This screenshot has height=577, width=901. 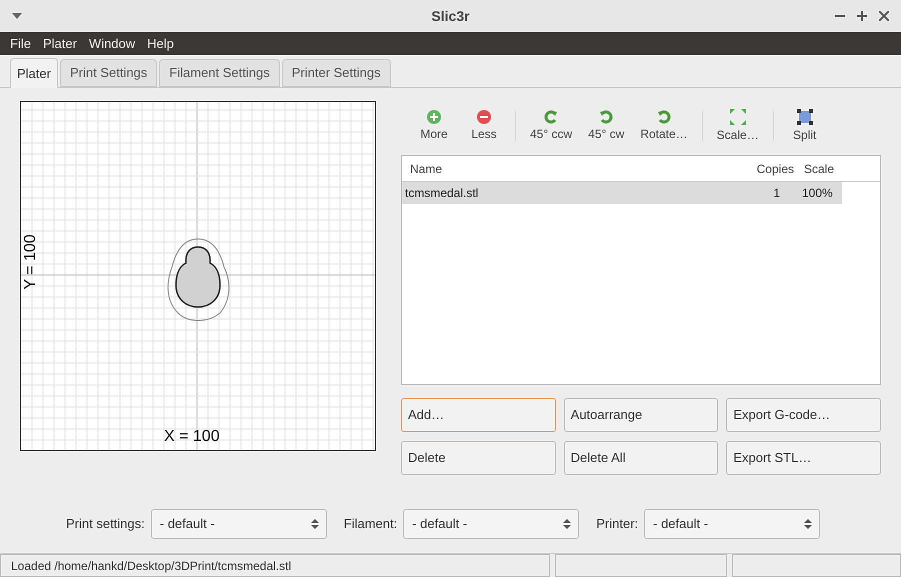 What do you see at coordinates (34, 73) in the screenshot?
I see `tab: Plater` at bounding box center [34, 73].